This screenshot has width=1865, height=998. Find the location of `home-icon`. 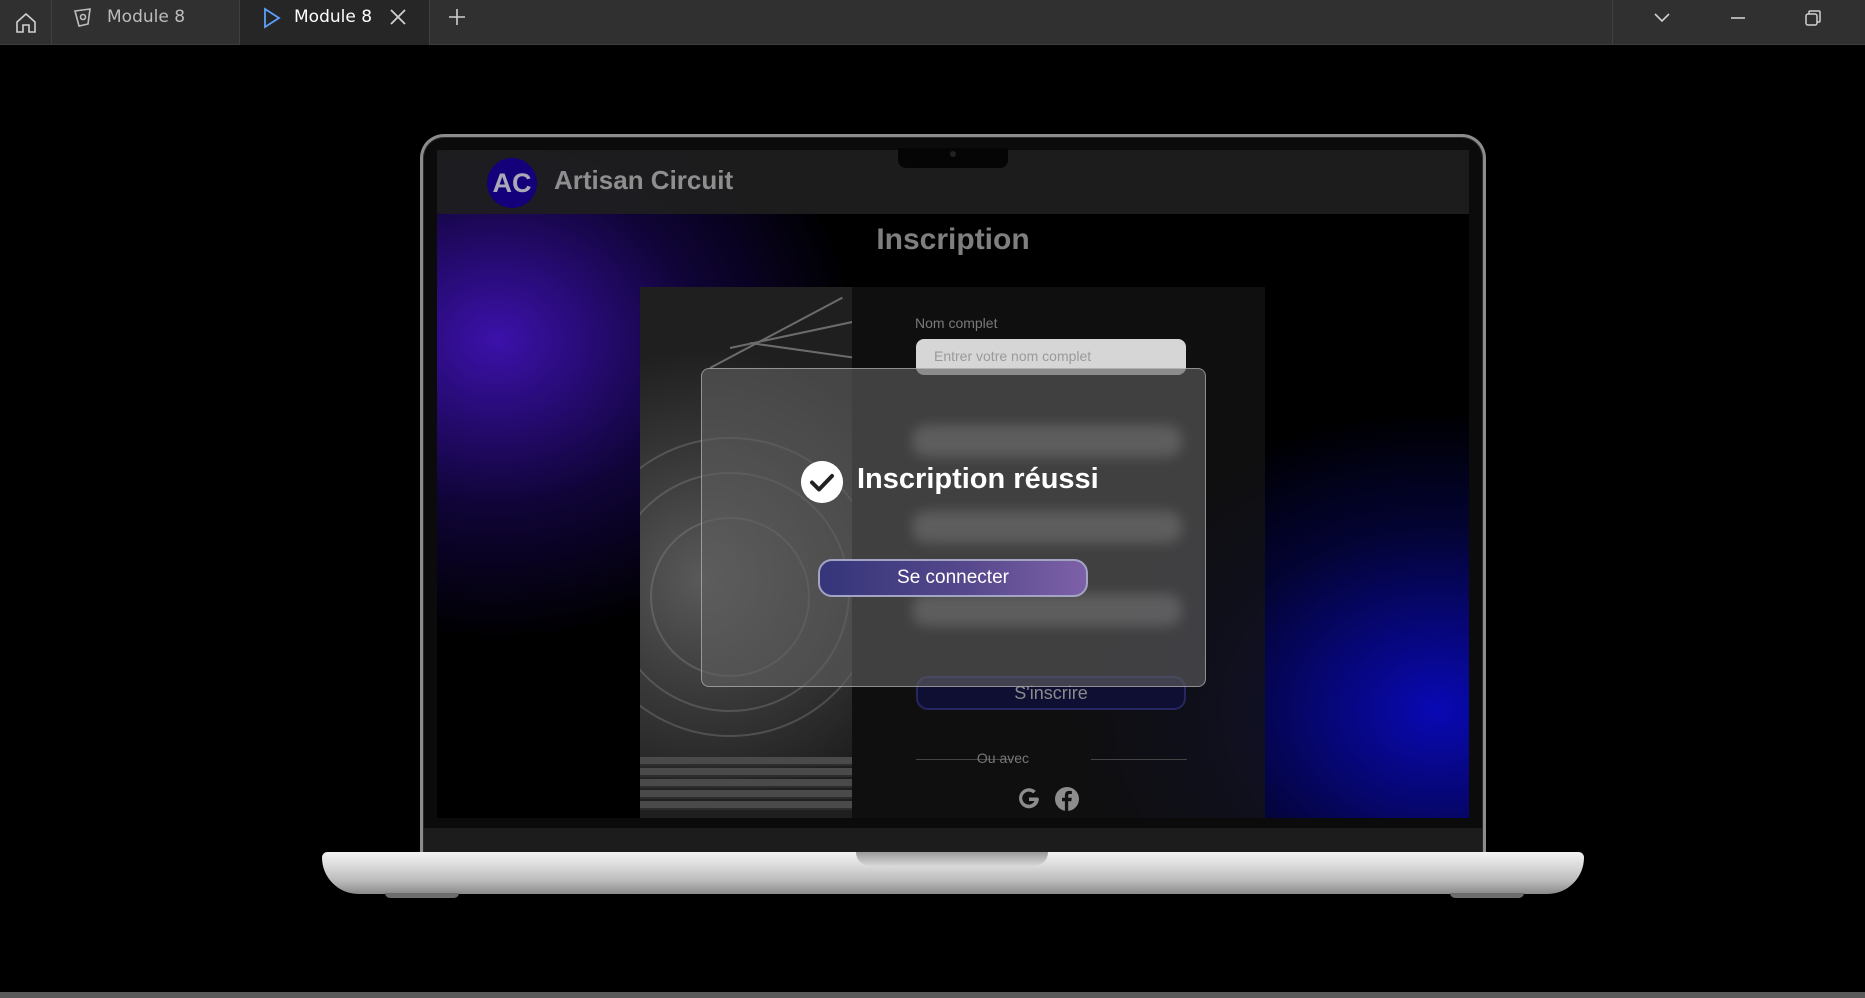

home-icon is located at coordinates (25, 22).